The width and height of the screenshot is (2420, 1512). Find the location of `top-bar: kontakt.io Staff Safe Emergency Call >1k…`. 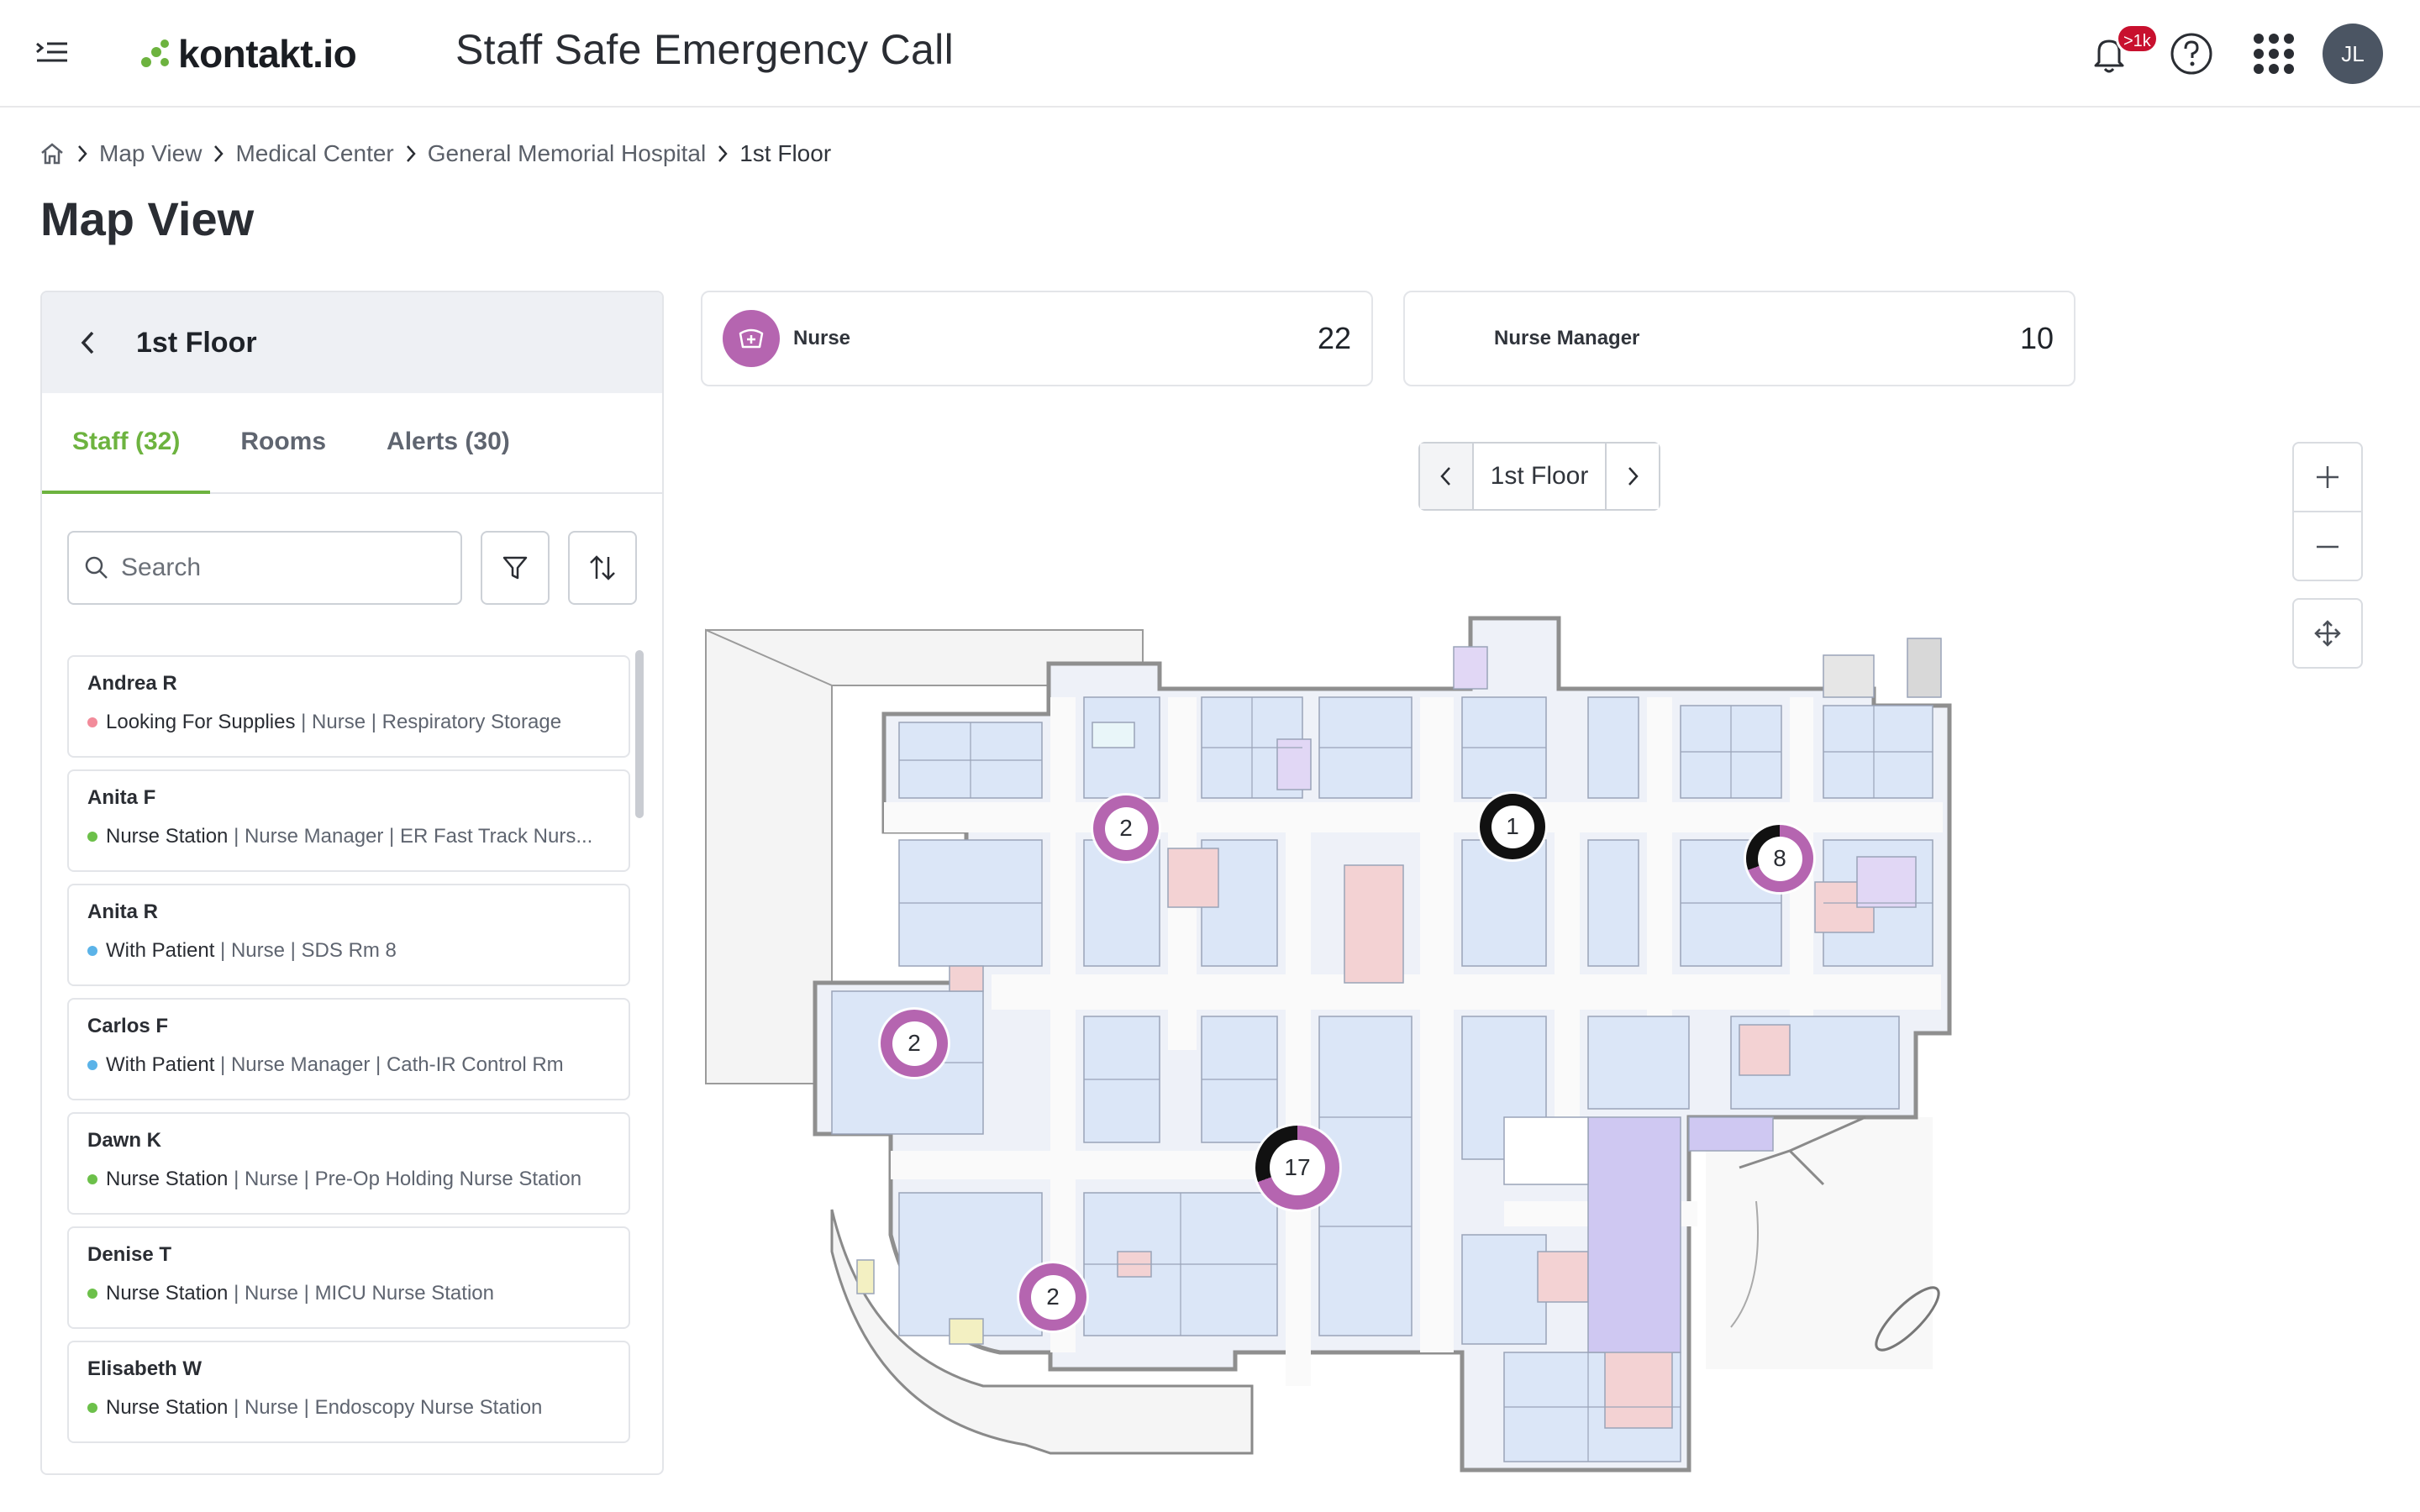

top-bar: kontakt.io Staff Safe Emergency Call >1k… is located at coordinates (1210, 54).